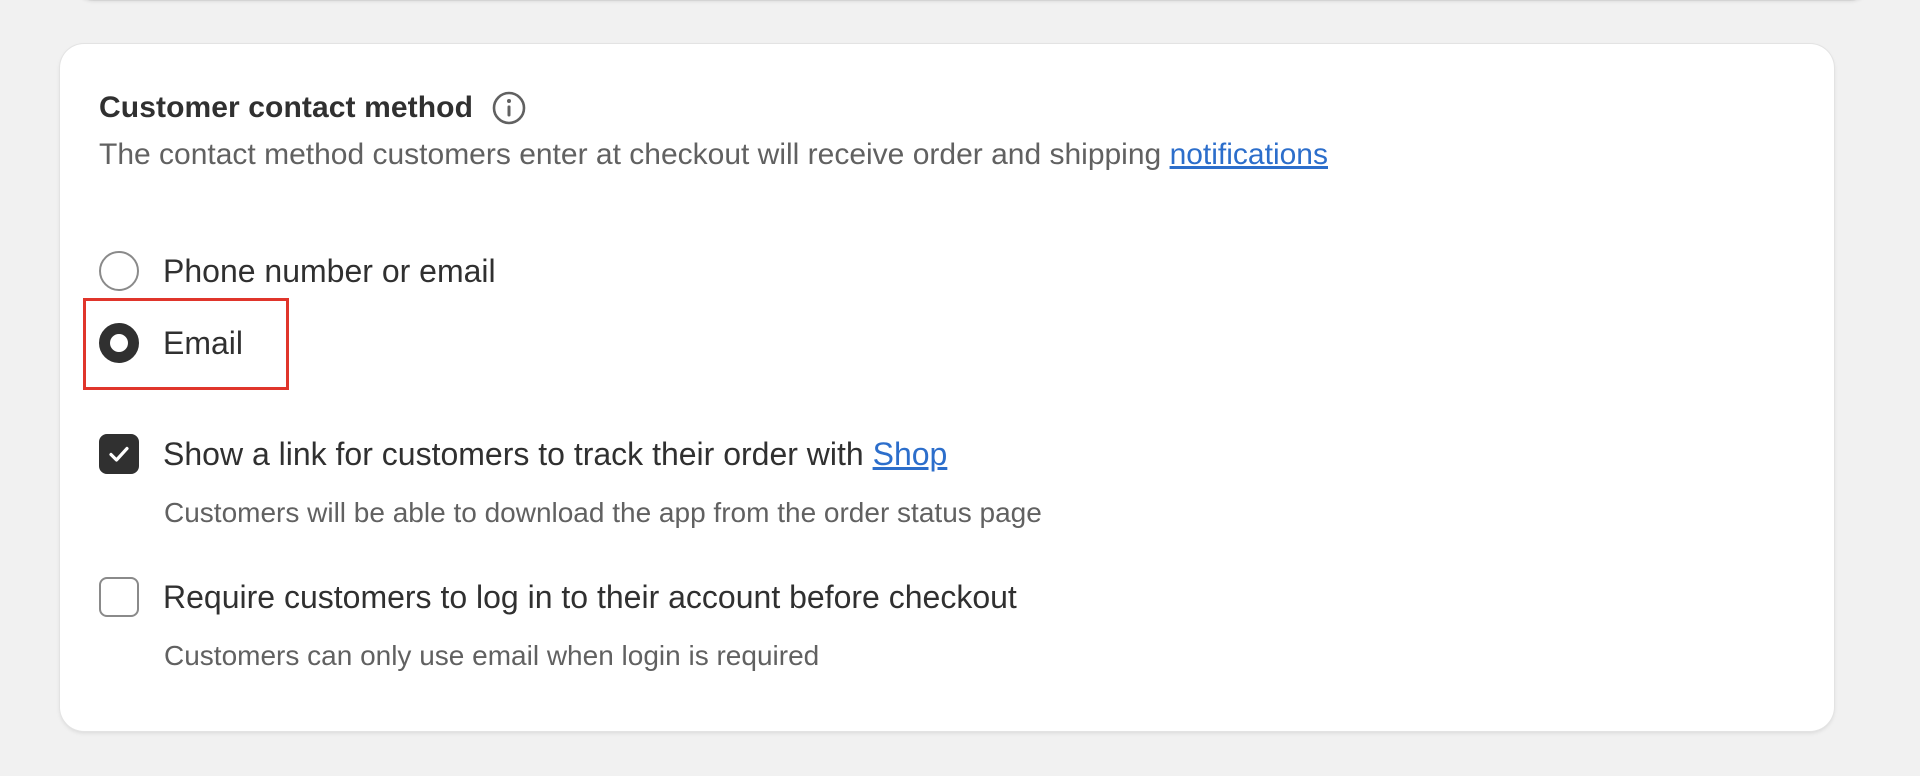 This screenshot has height=776, width=1920. I want to click on shop-tracking-checkbox, so click(119, 454).